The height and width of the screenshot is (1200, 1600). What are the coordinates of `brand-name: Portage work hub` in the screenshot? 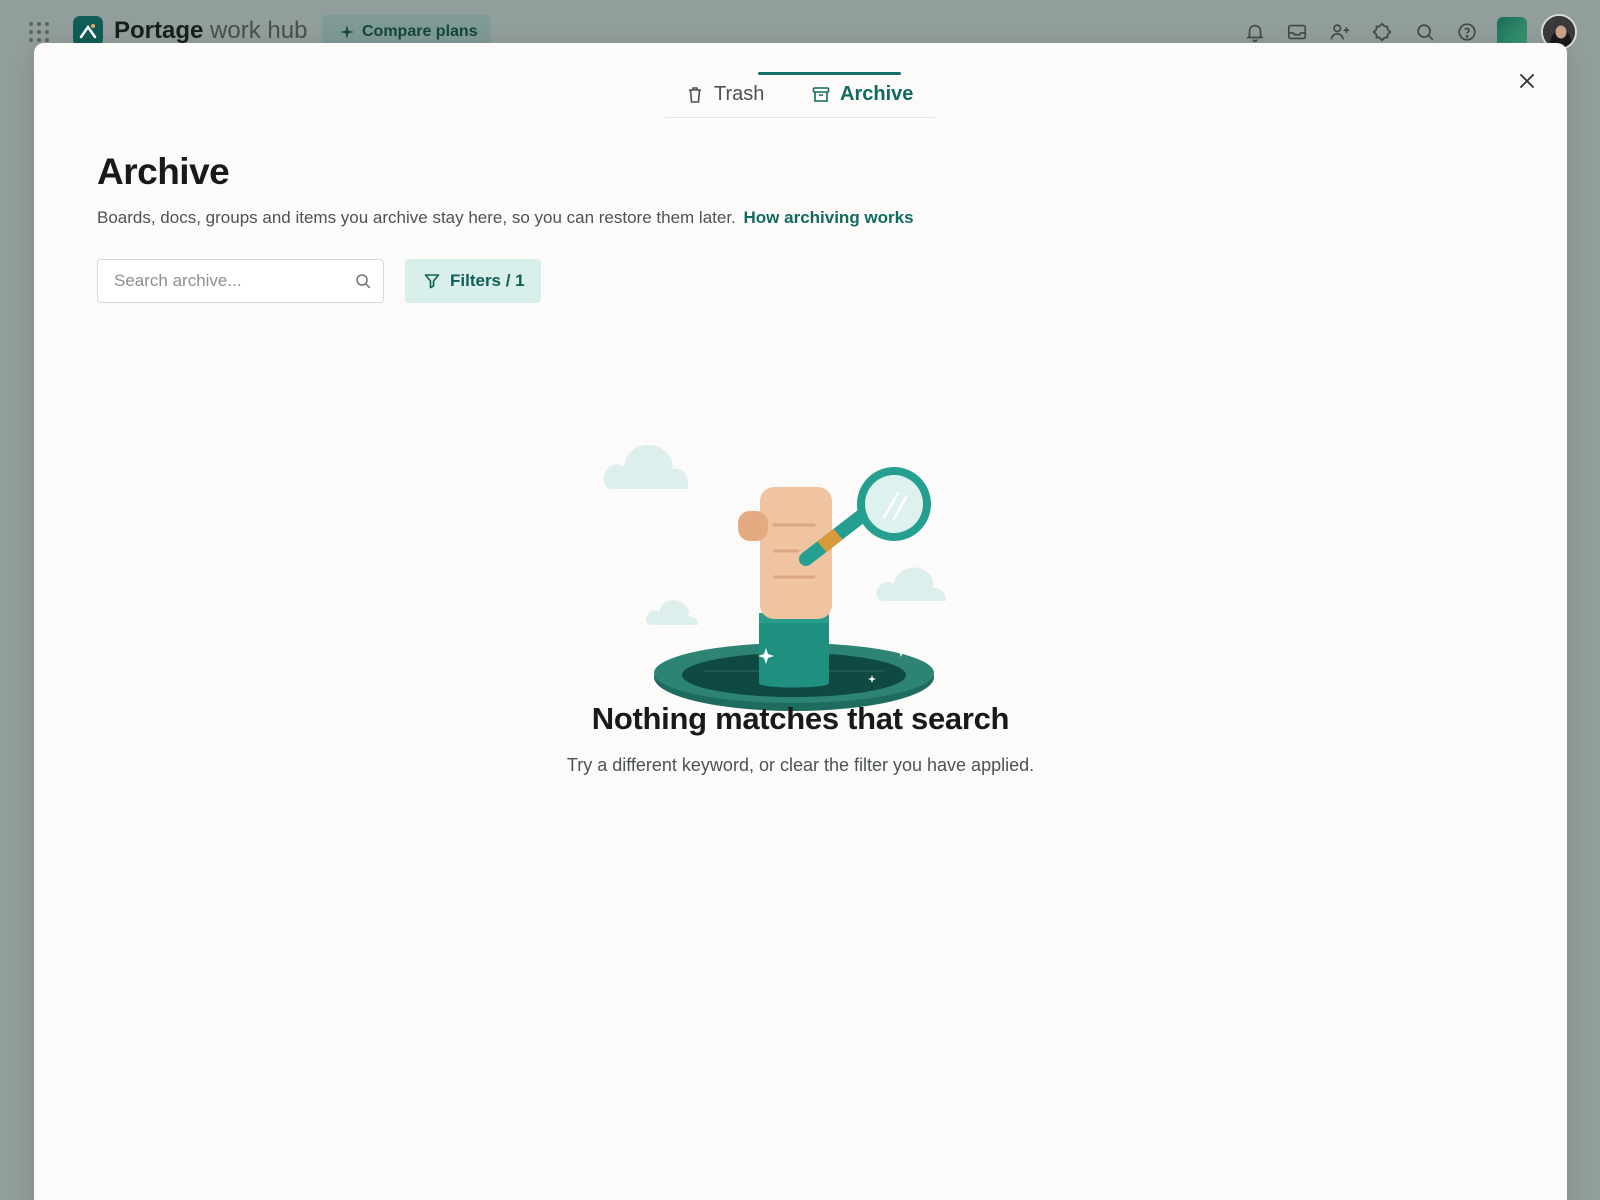 It's located at (210, 31).